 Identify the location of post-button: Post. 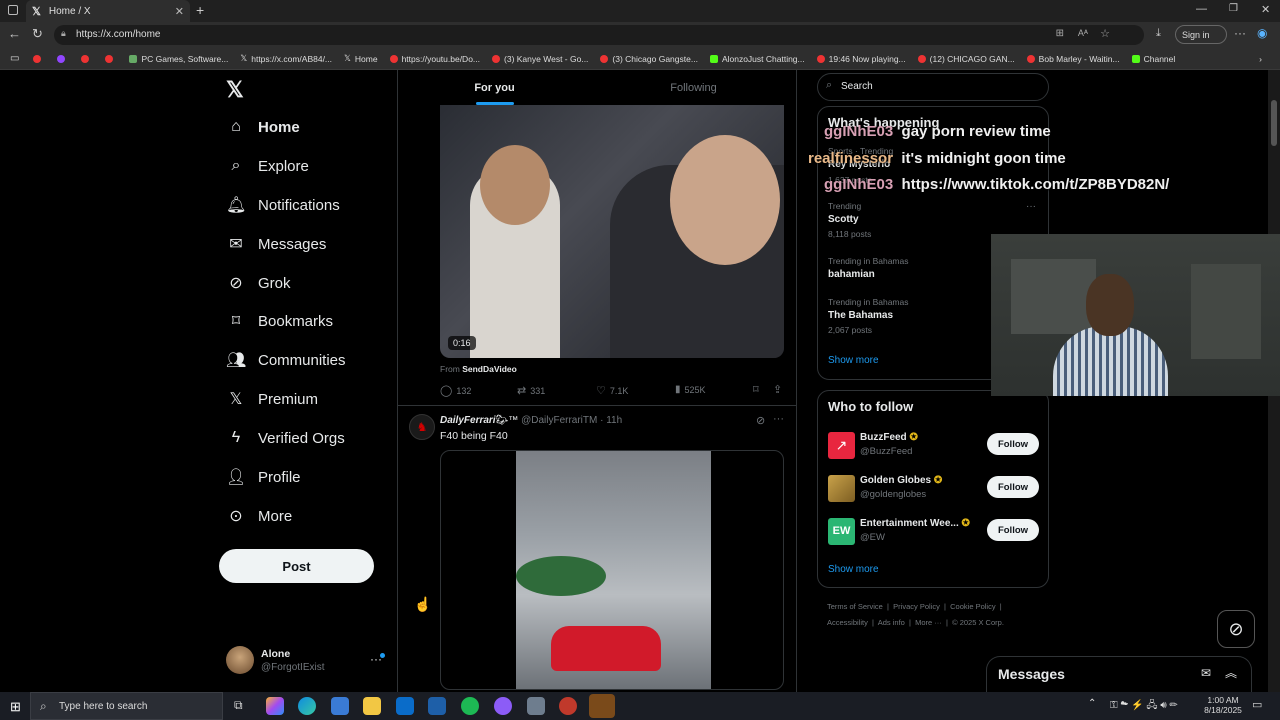
(296, 566).